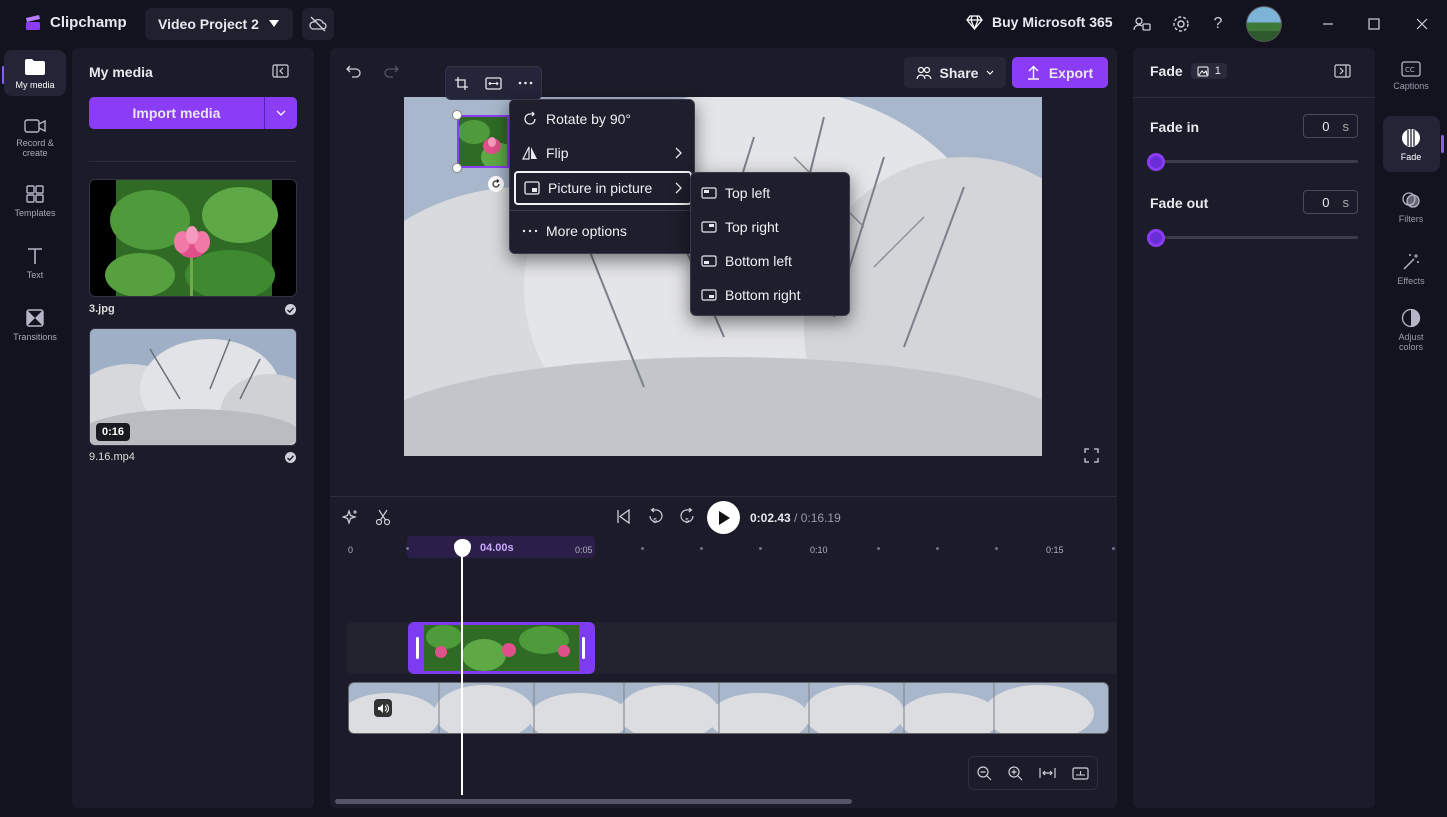 The image size is (1447, 817). What do you see at coordinates (570, 231) in the screenshot?
I see `menu-item-more-options: More options` at bounding box center [570, 231].